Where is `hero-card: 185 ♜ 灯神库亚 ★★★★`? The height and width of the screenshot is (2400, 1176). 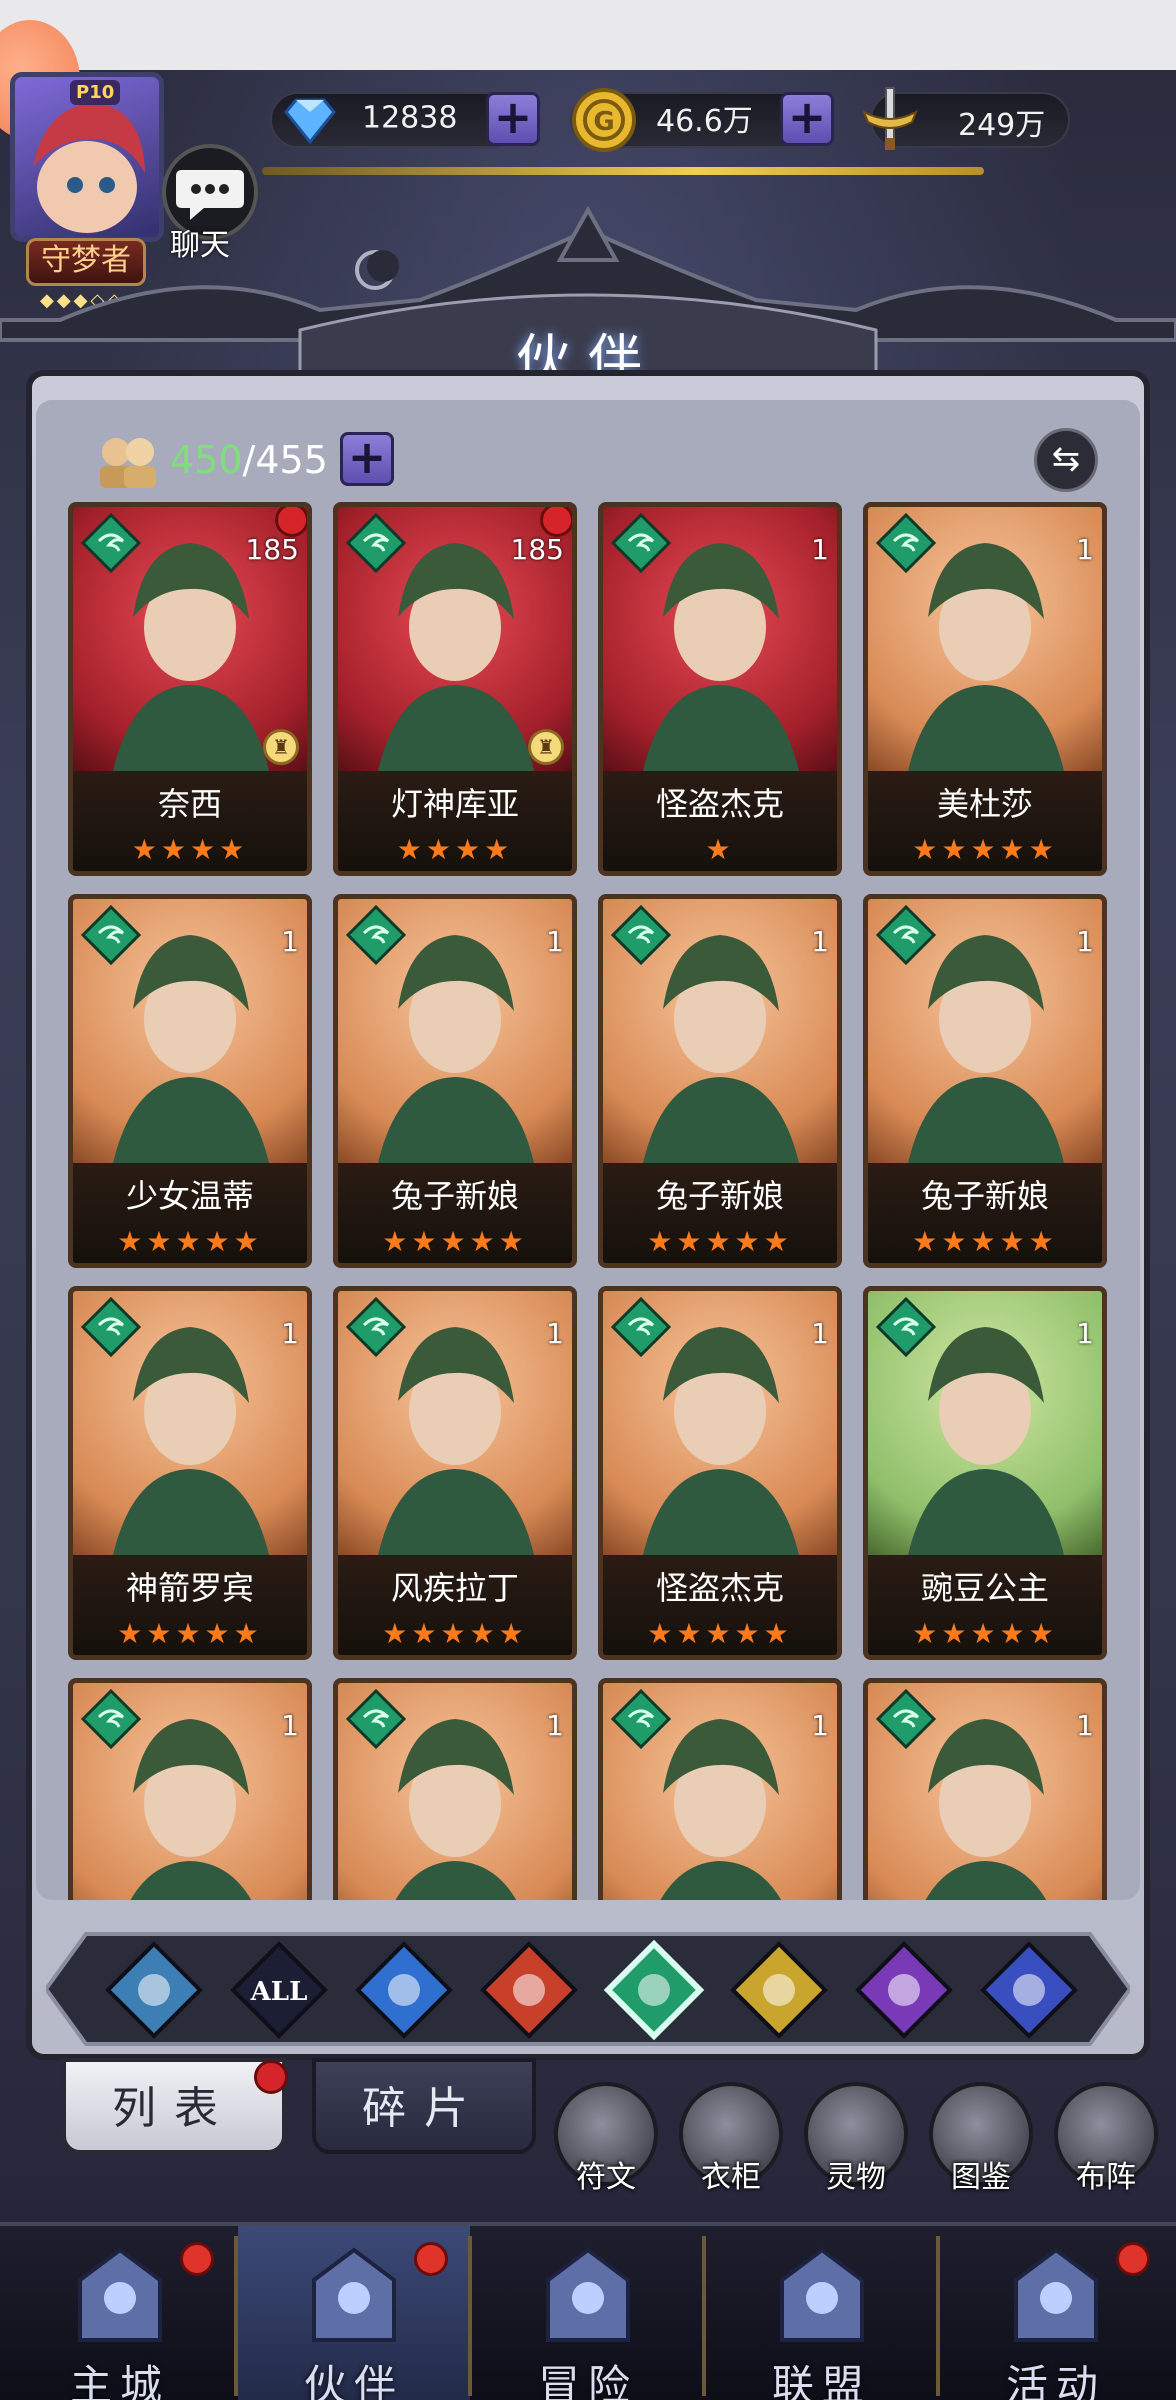 hero-card: 185 ♜ 灯神库亚 ★★★★ is located at coordinates (455, 689).